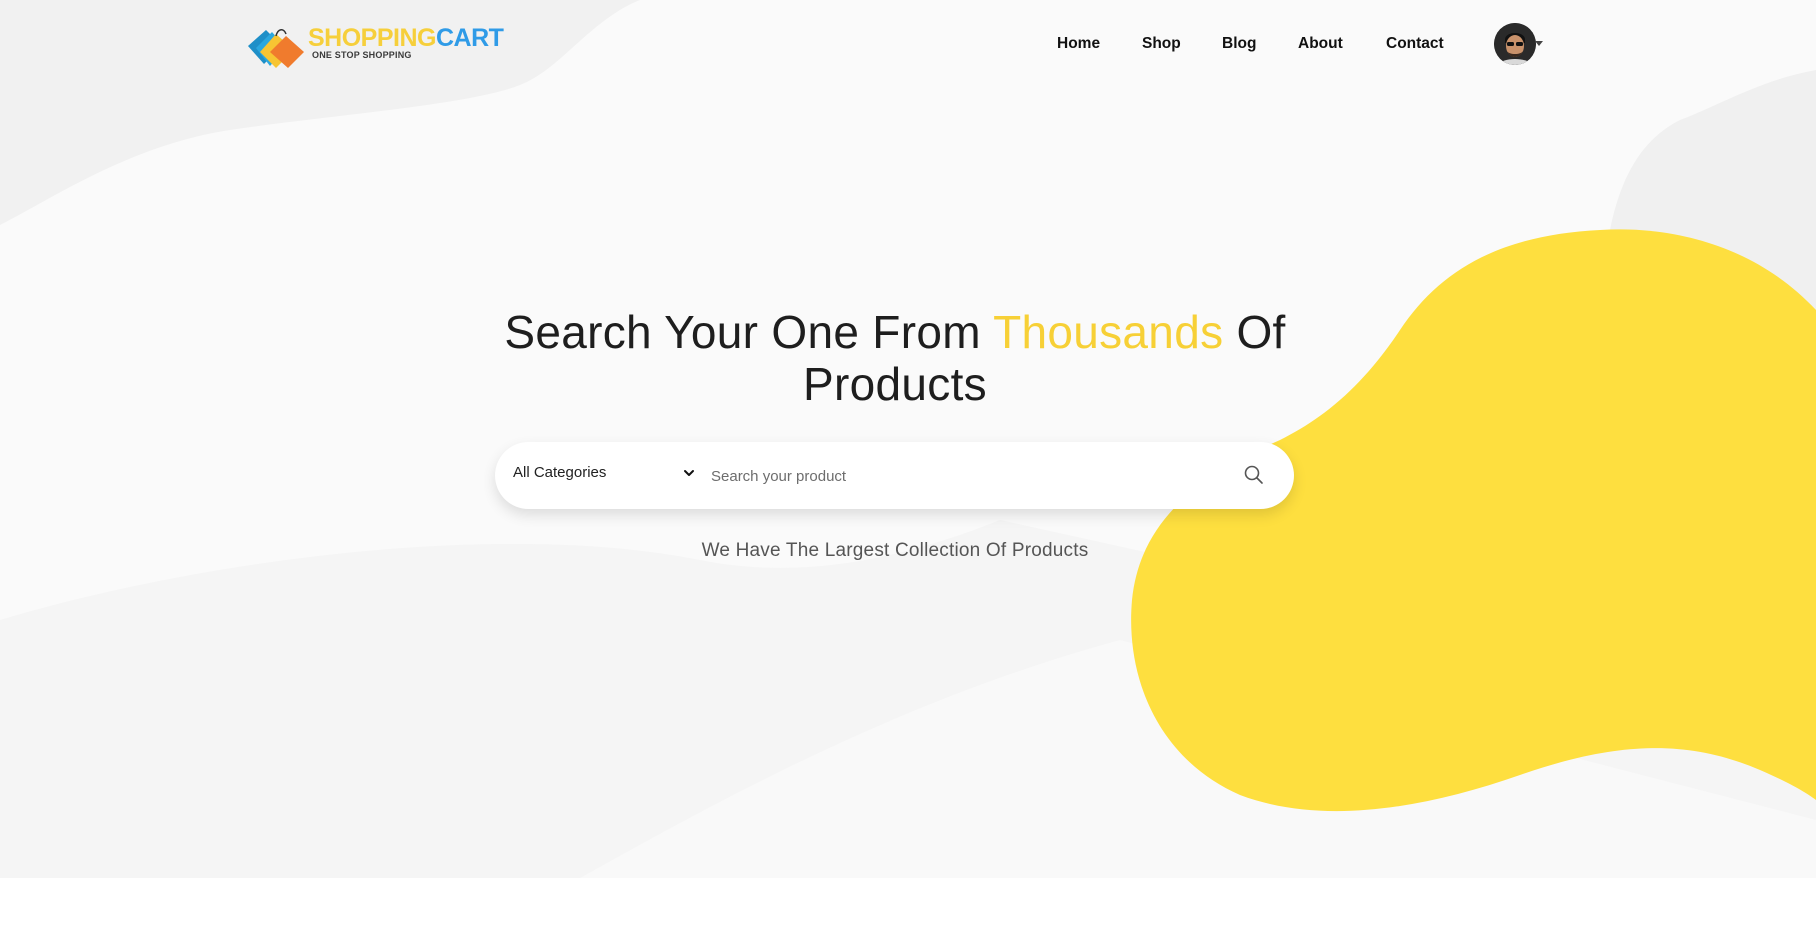  I want to click on headline-line2: Products, so click(895, 384).